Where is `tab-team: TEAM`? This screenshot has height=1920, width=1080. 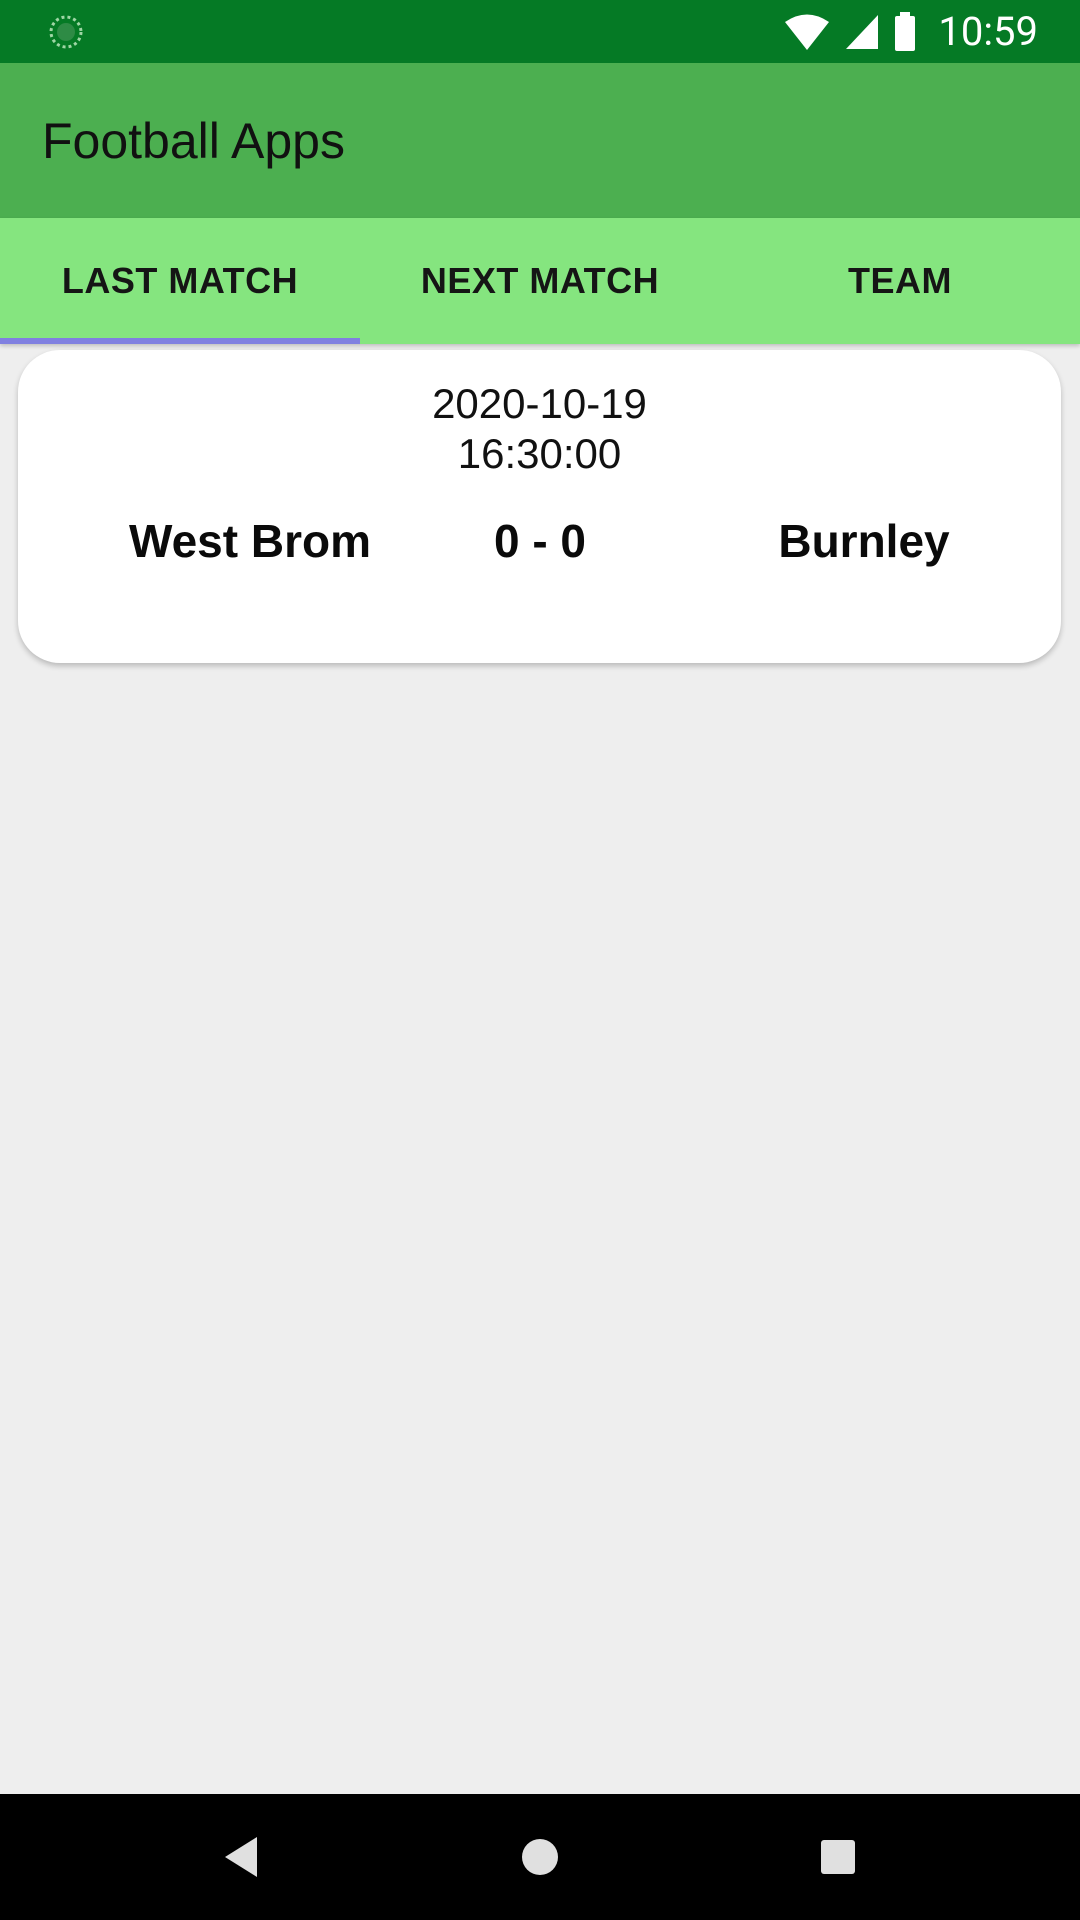
tab-team: TEAM is located at coordinates (900, 281).